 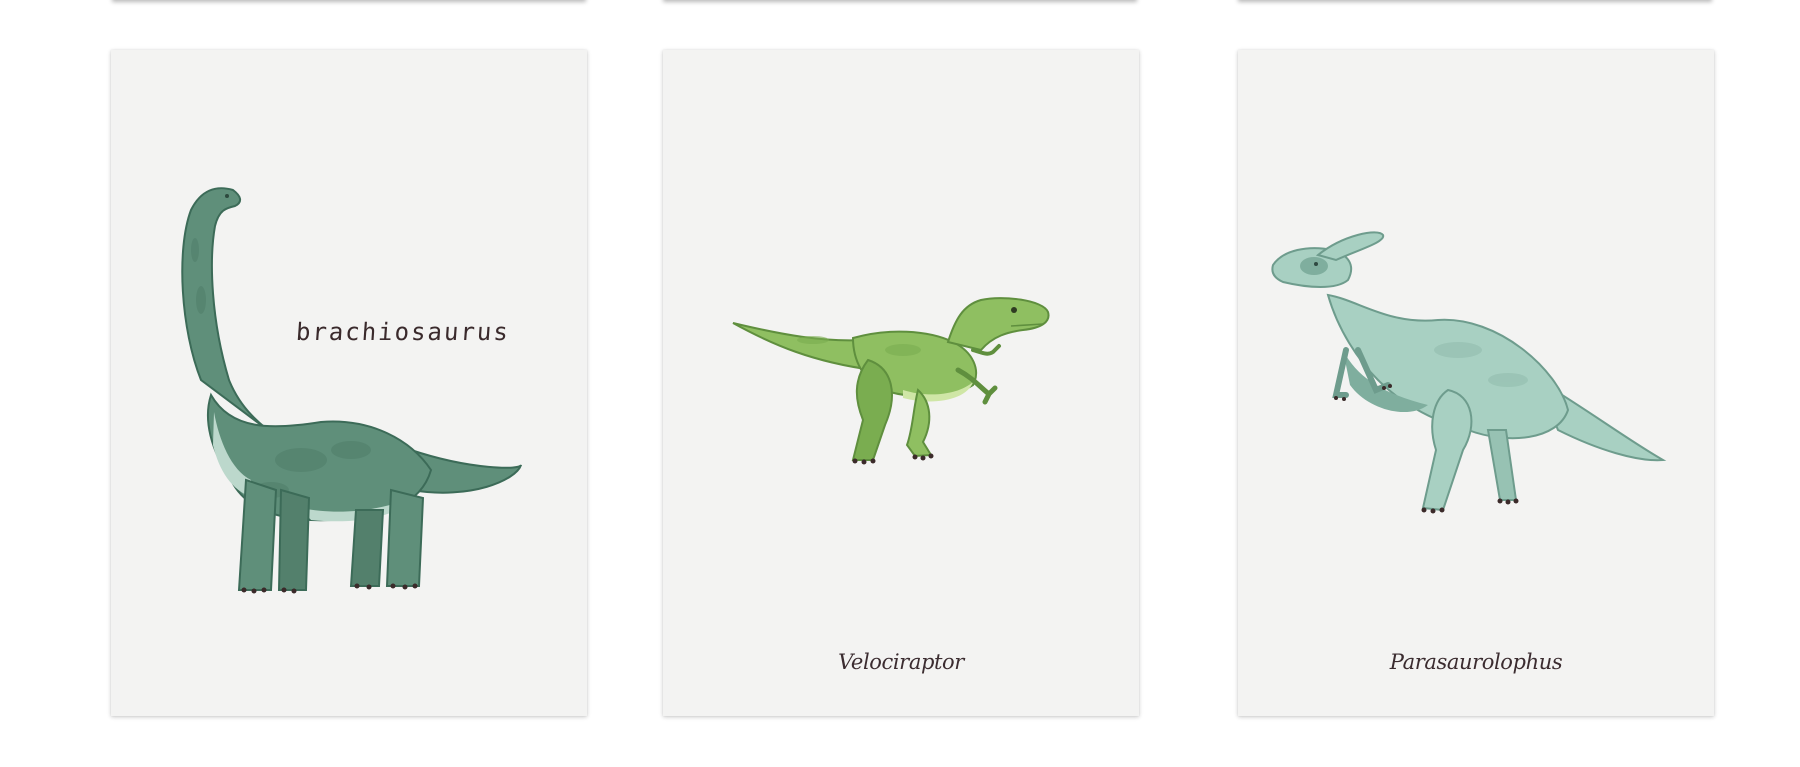 What do you see at coordinates (403, 332) in the screenshot?
I see `dinosaur-label: brachiosaurus` at bounding box center [403, 332].